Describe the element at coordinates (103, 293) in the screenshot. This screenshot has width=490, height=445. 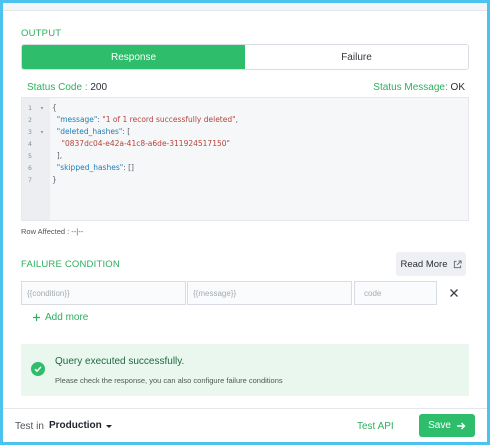
I see `condition-input: {{condition}}` at that location.